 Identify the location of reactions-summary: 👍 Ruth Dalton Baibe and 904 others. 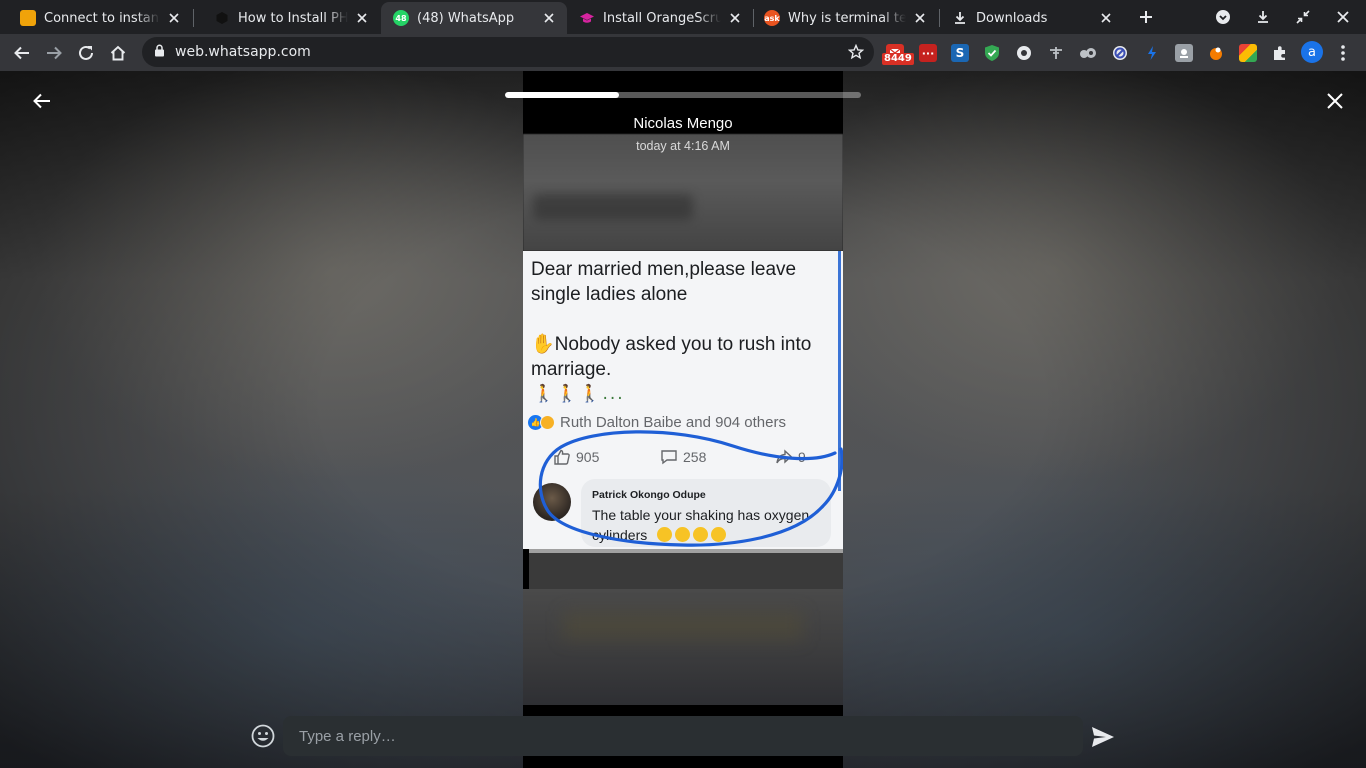
(657, 422).